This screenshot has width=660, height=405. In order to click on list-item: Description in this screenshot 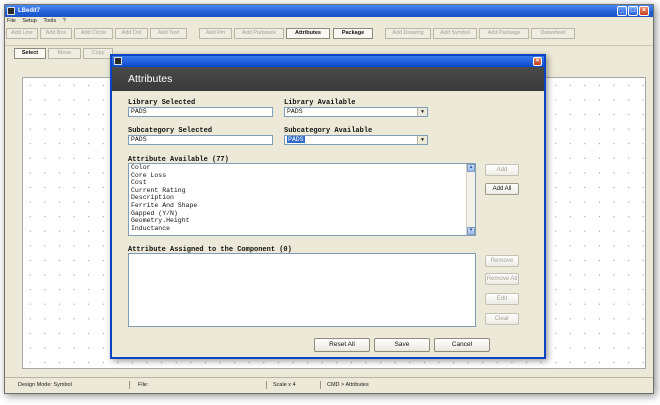, I will do `click(302, 198)`.